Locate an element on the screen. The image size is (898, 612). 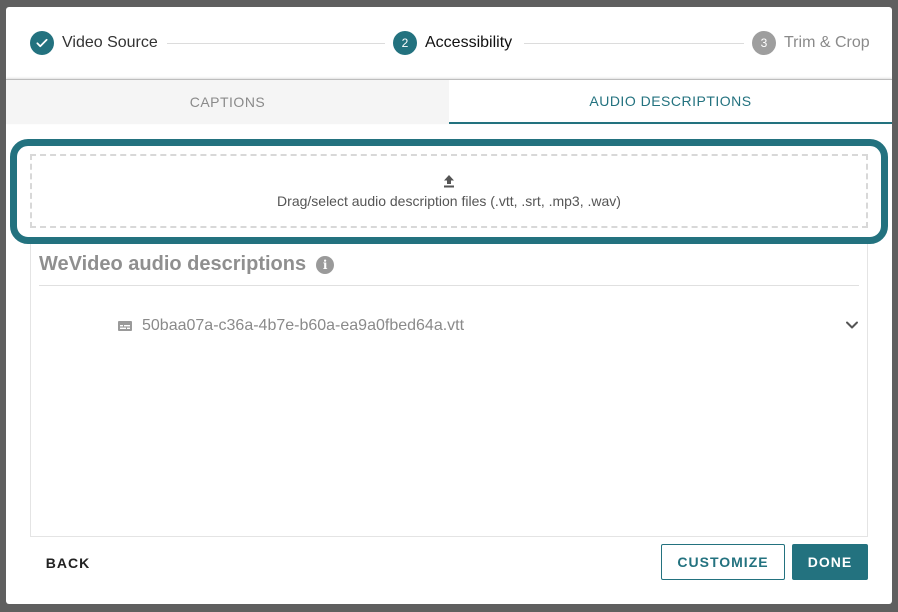
step-accessibility: 2 Accessibility is located at coordinates (452, 43).